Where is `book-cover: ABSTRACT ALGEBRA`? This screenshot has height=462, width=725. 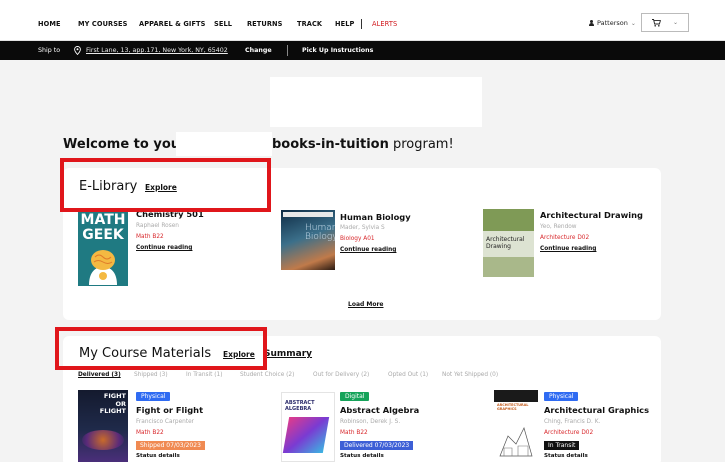
book-cover: ABSTRACT ALGEBRA is located at coordinates (308, 427).